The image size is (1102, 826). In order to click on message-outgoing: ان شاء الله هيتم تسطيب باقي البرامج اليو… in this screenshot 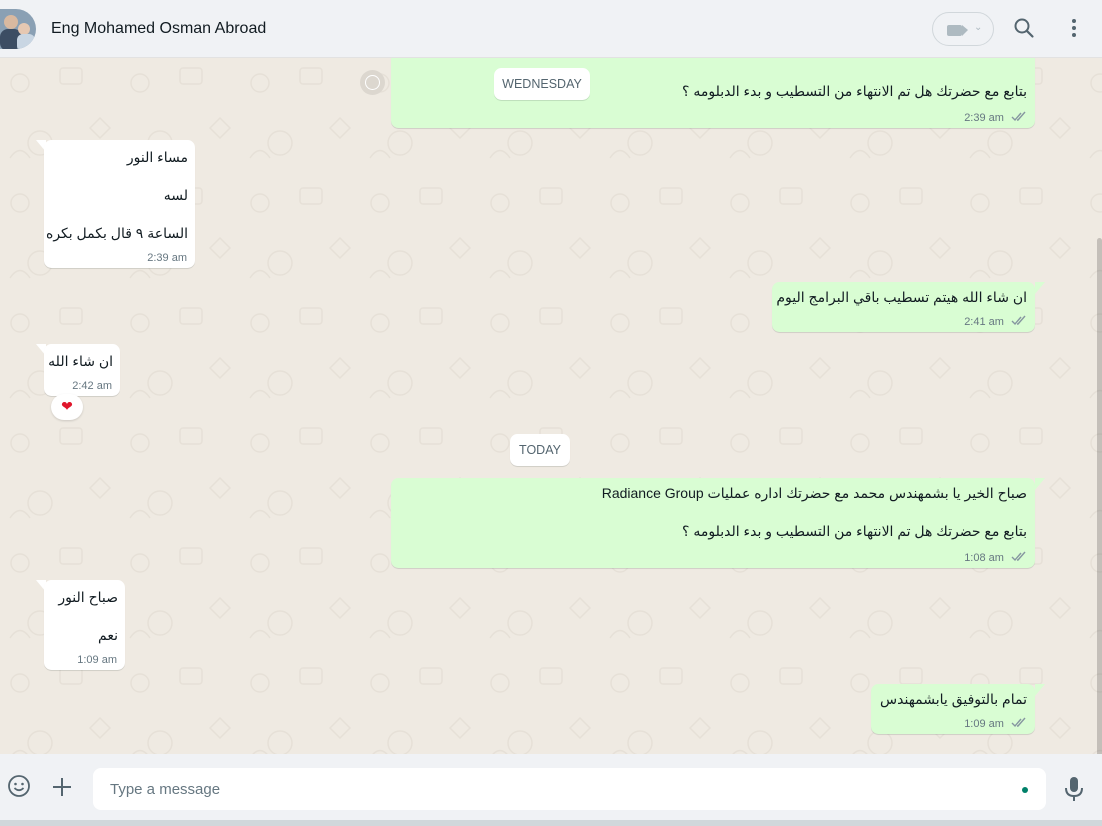, I will do `click(903, 307)`.